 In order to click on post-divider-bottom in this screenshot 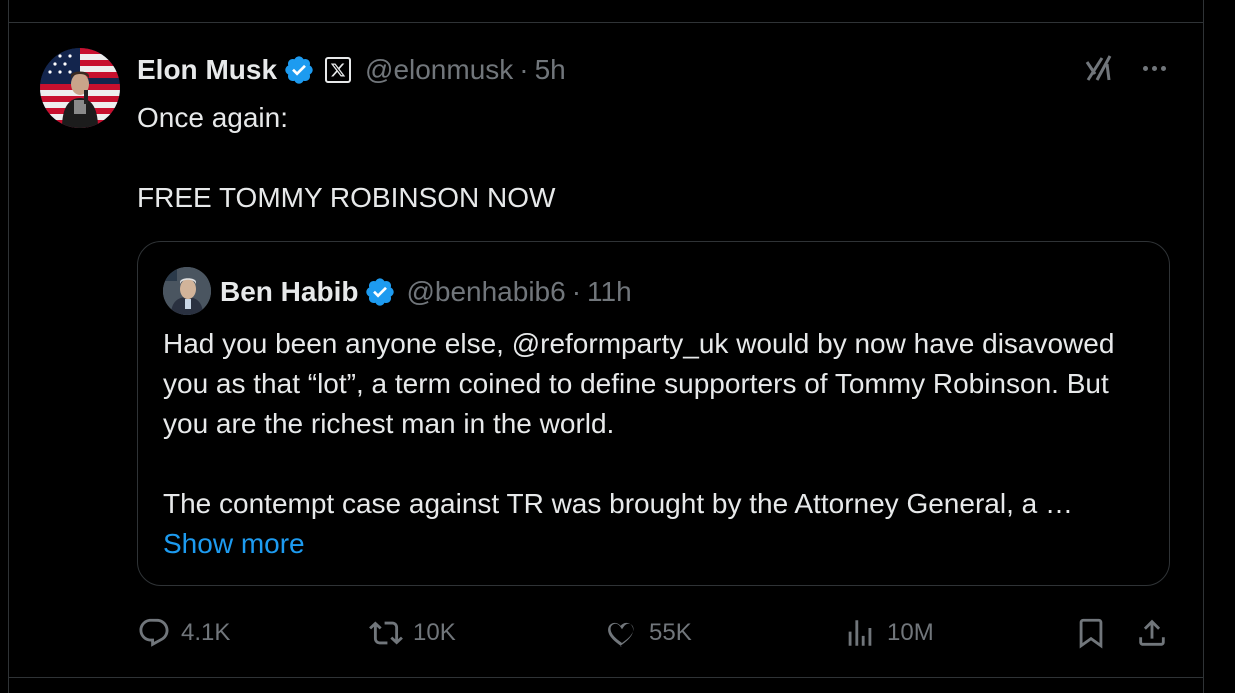, I will do `click(606, 677)`.